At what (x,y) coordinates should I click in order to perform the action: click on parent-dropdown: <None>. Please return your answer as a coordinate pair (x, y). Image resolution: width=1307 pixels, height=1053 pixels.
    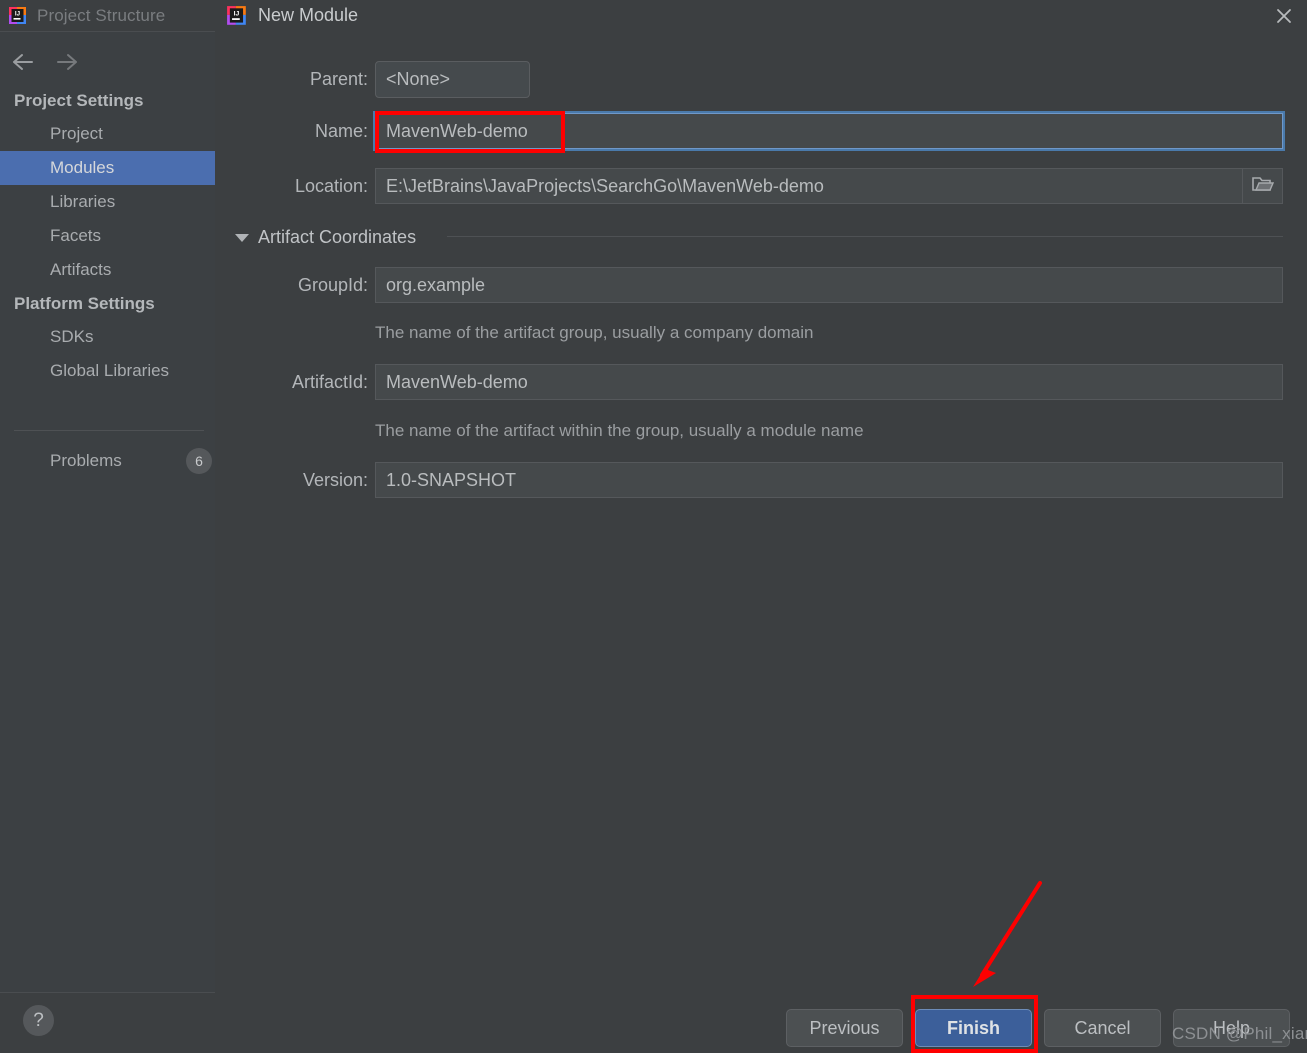
    Looking at the image, I should click on (452, 79).